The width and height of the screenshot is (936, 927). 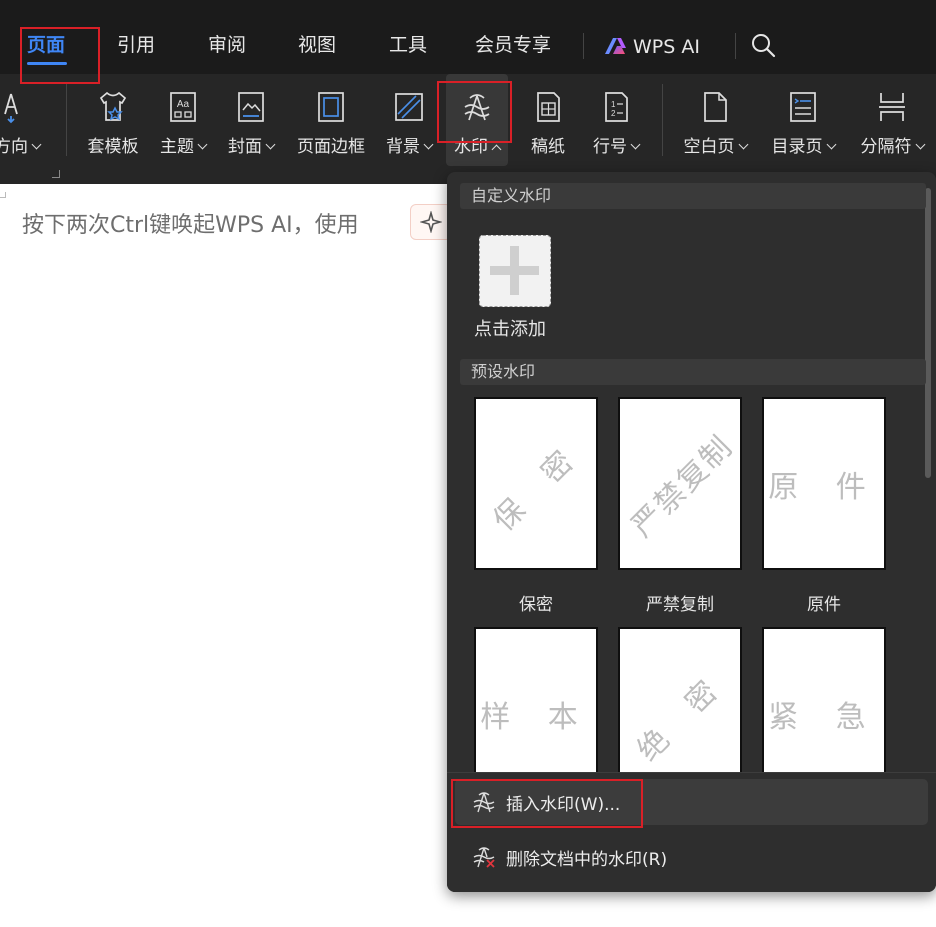 What do you see at coordinates (691, 772) in the screenshot?
I see `menu-separator` at bounding box center [691, 772].